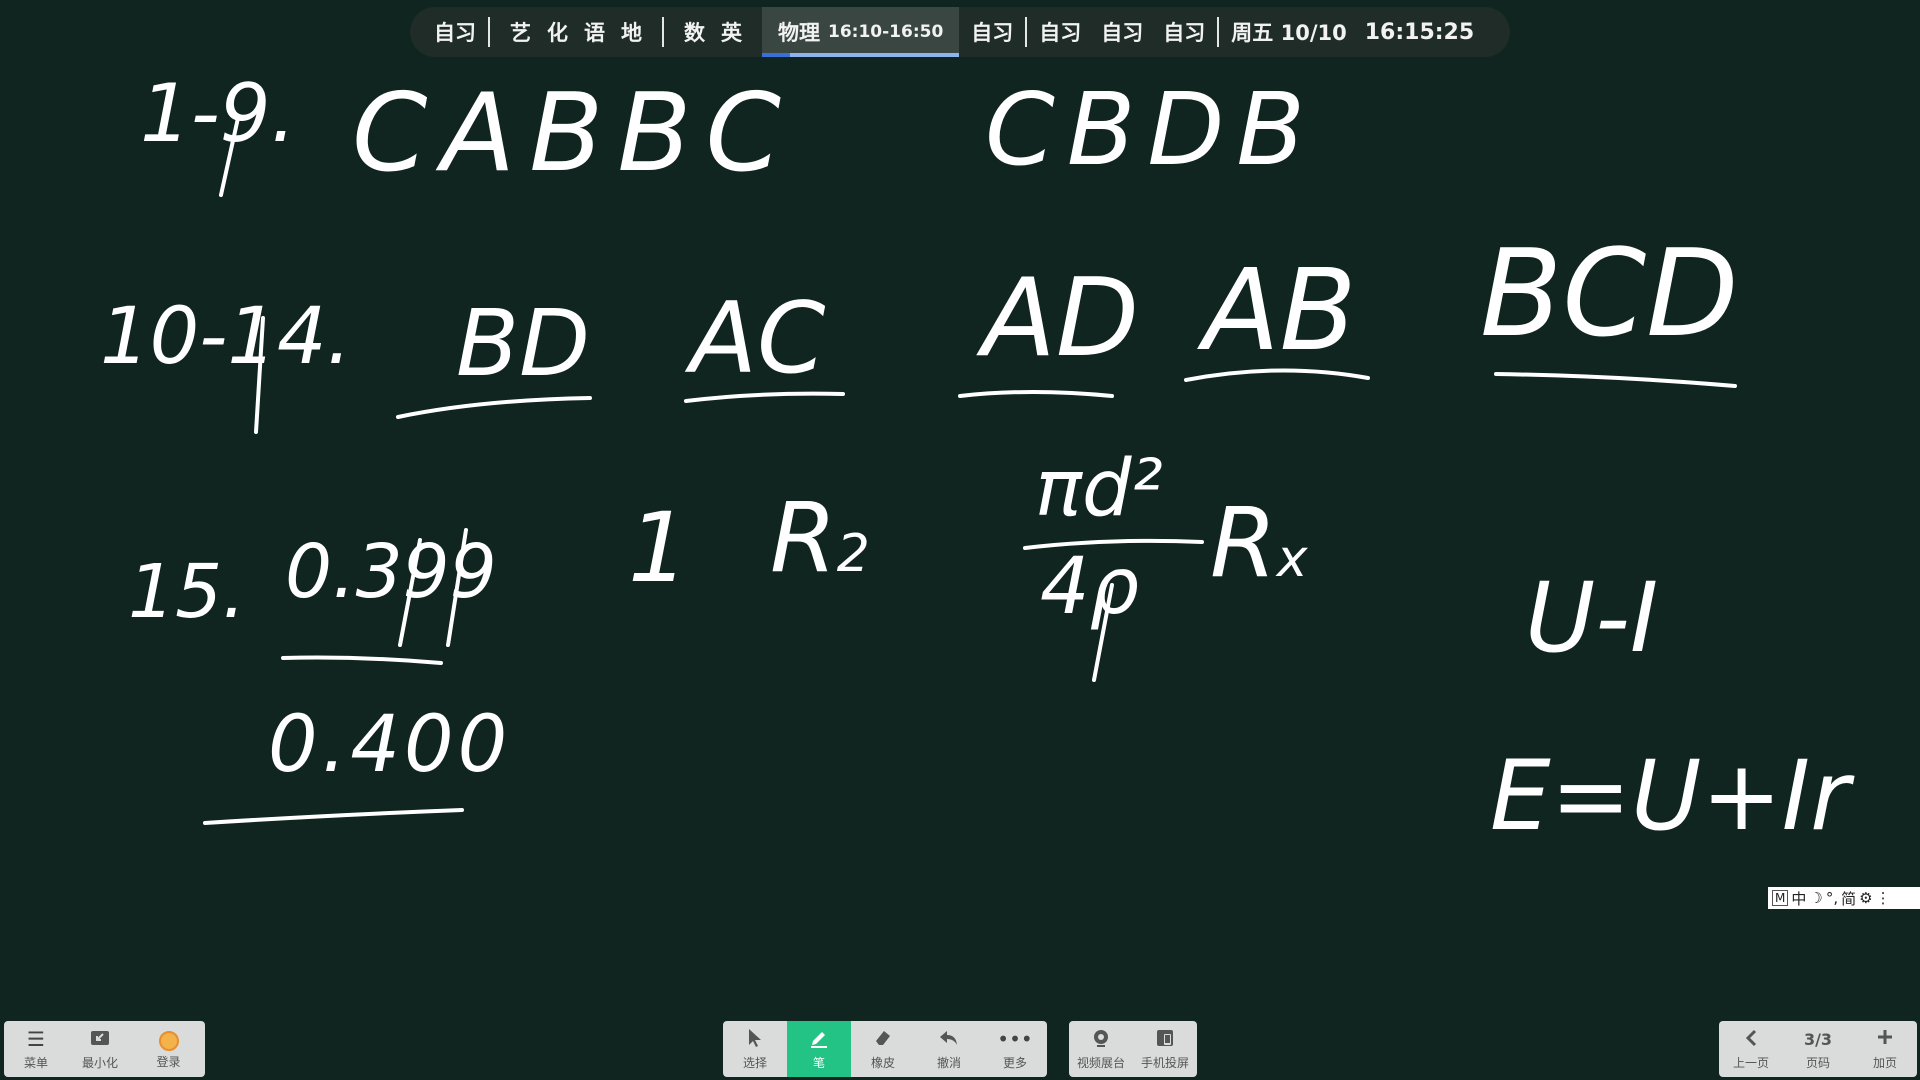 The image size is (1920, 1080). I want to click on answer-14: BCD, so click(1609, 294).